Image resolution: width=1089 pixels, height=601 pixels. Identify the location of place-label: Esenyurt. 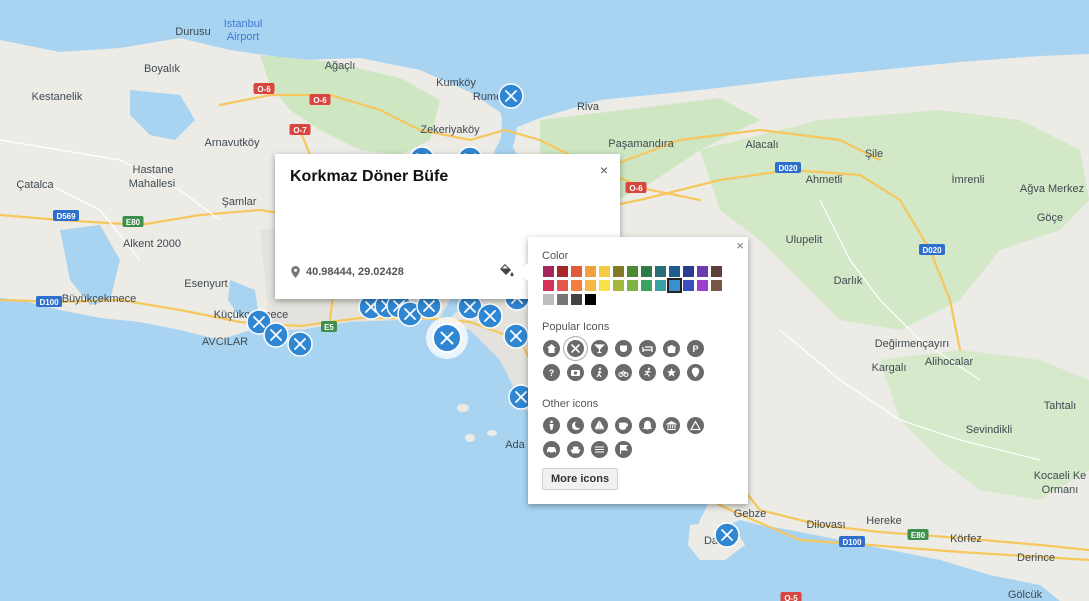
(205, 284).